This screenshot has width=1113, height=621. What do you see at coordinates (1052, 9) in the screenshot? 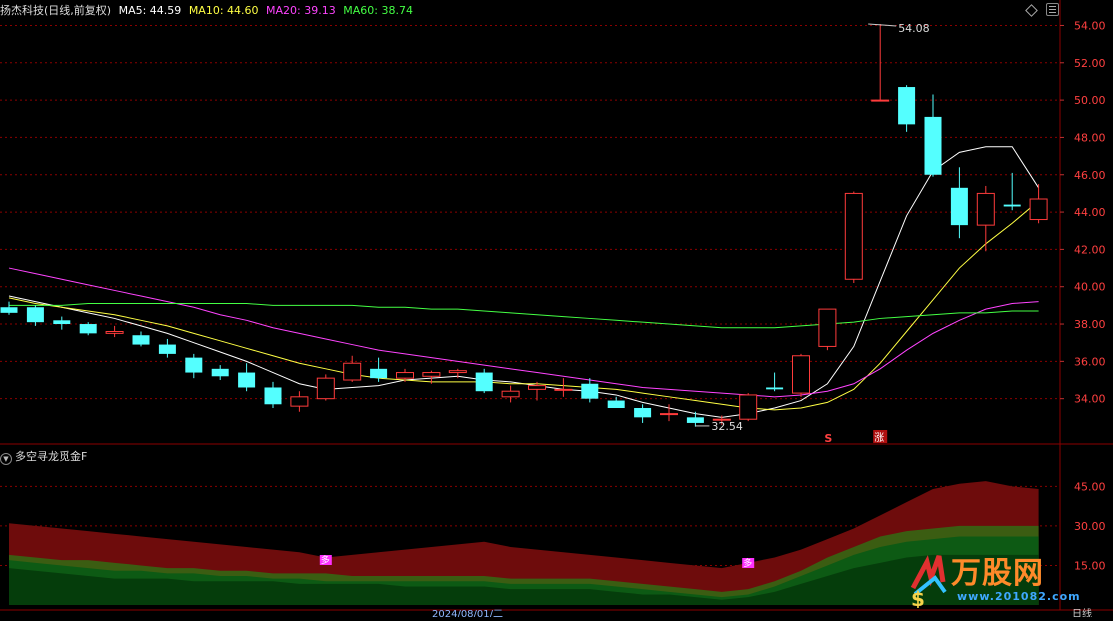
I see `menu-icon` at bounding box center [1052, 9].